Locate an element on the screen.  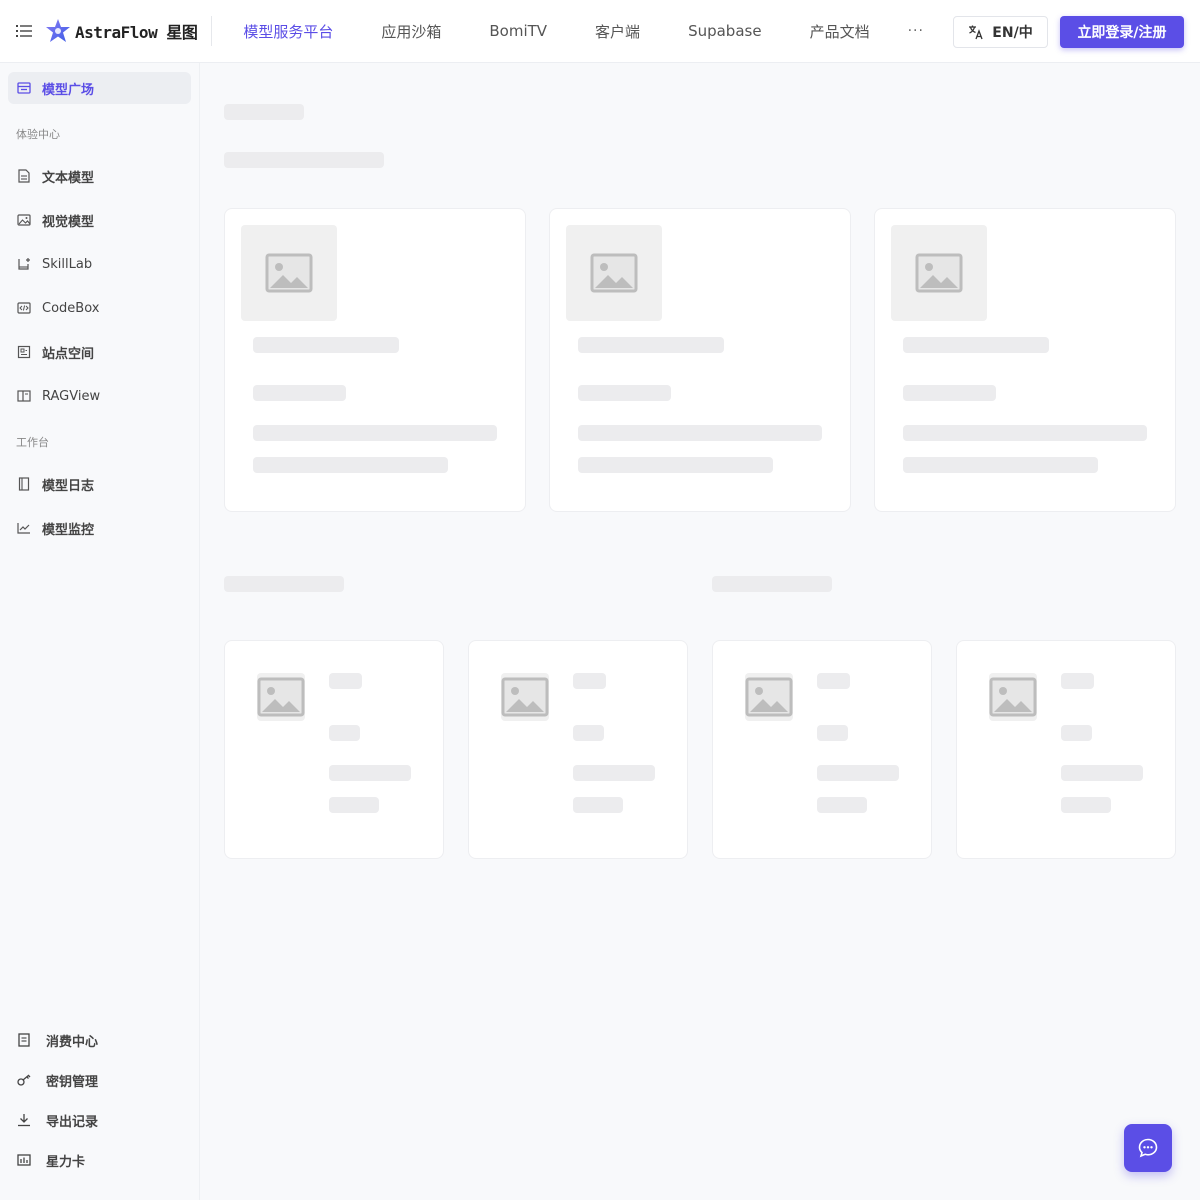
sidebar-item-label: 站点空间 is located at coordinates (68, 354).